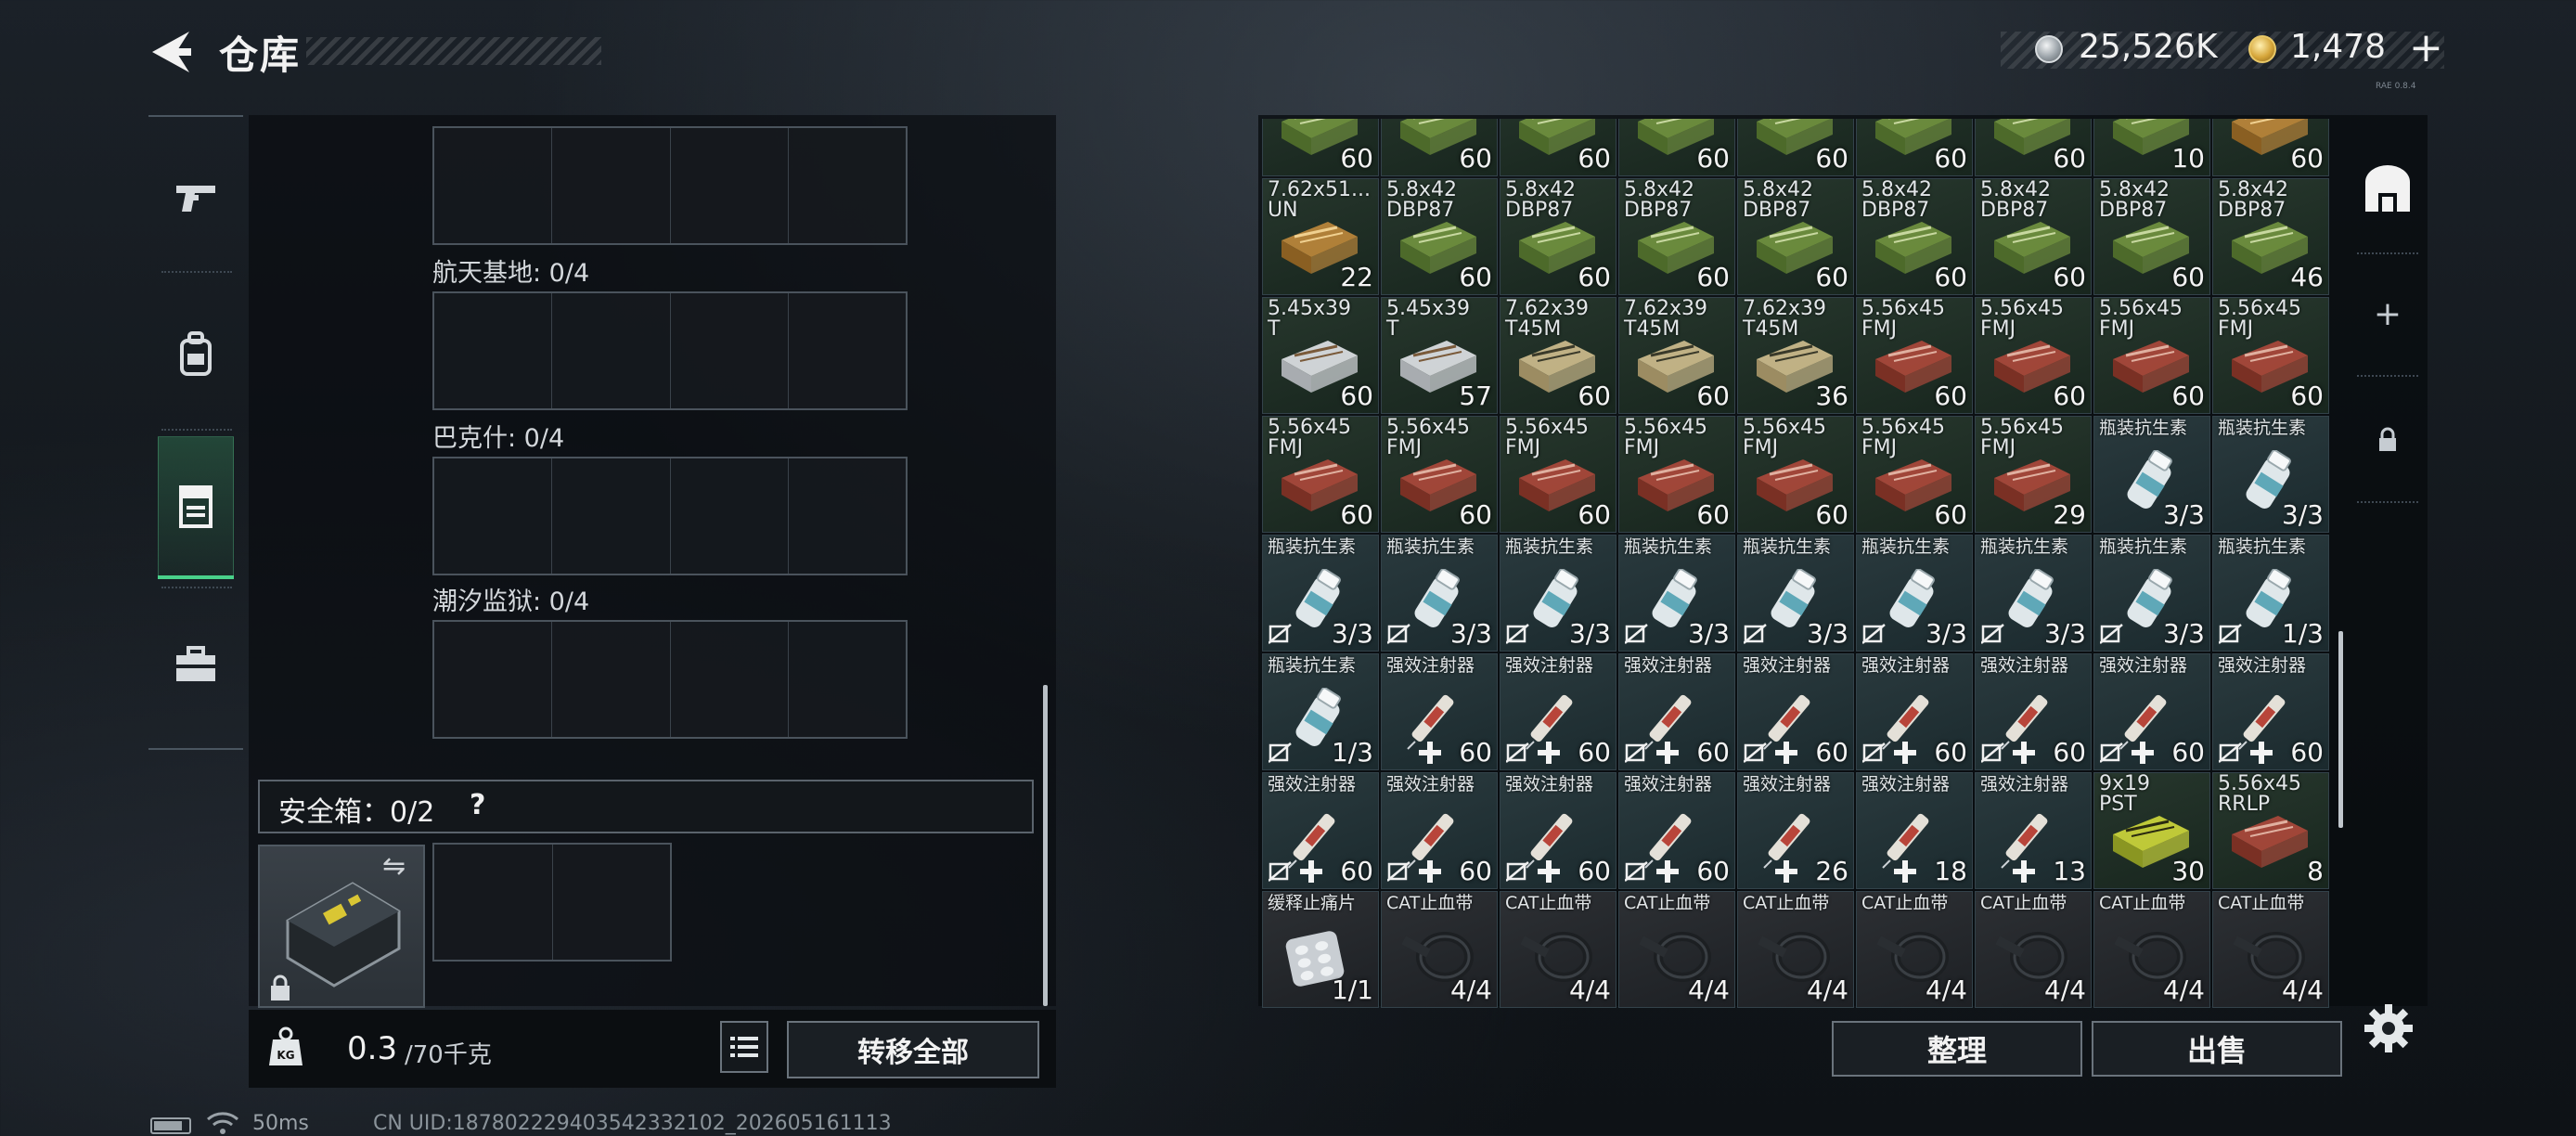 The height and width of the screenshot is (1136, 2576). I want to click on tab-toolbox, so click(195, 664).